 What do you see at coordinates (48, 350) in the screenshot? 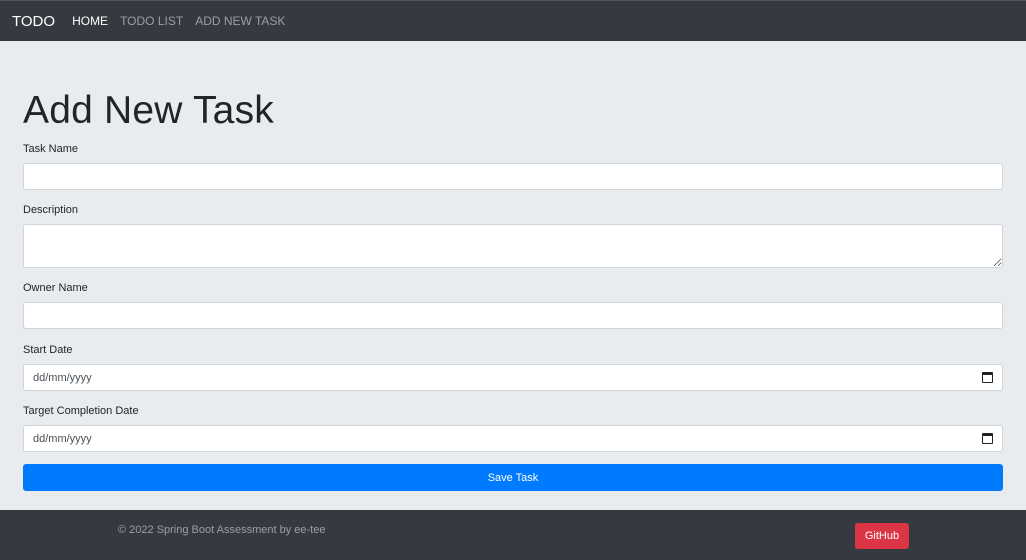
I see `start-date-label: Start Date` at bounding box center [48, 350].